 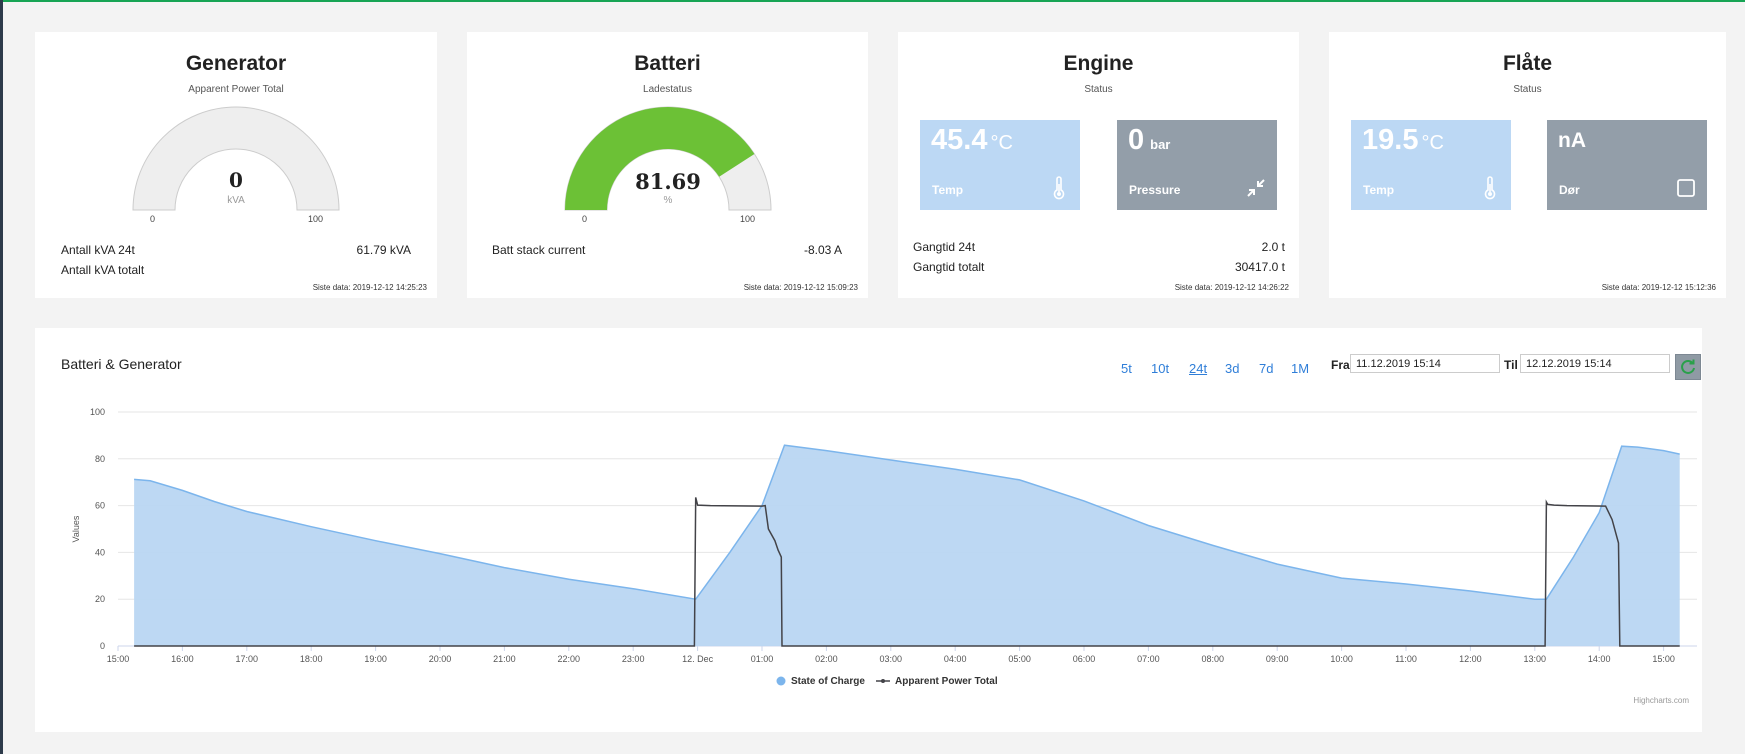 I want to click on batteri-row-value: -8.03 A, so click(x=822, y=250).